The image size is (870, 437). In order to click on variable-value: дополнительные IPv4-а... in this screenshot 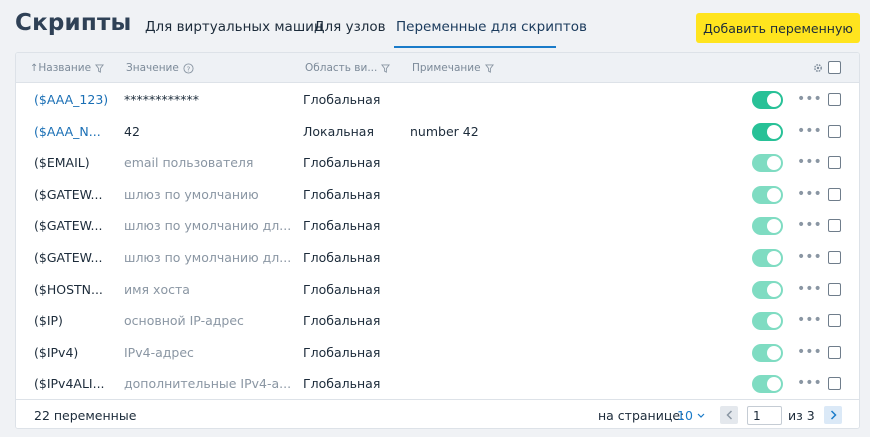, I will do `click(207, 384)`.